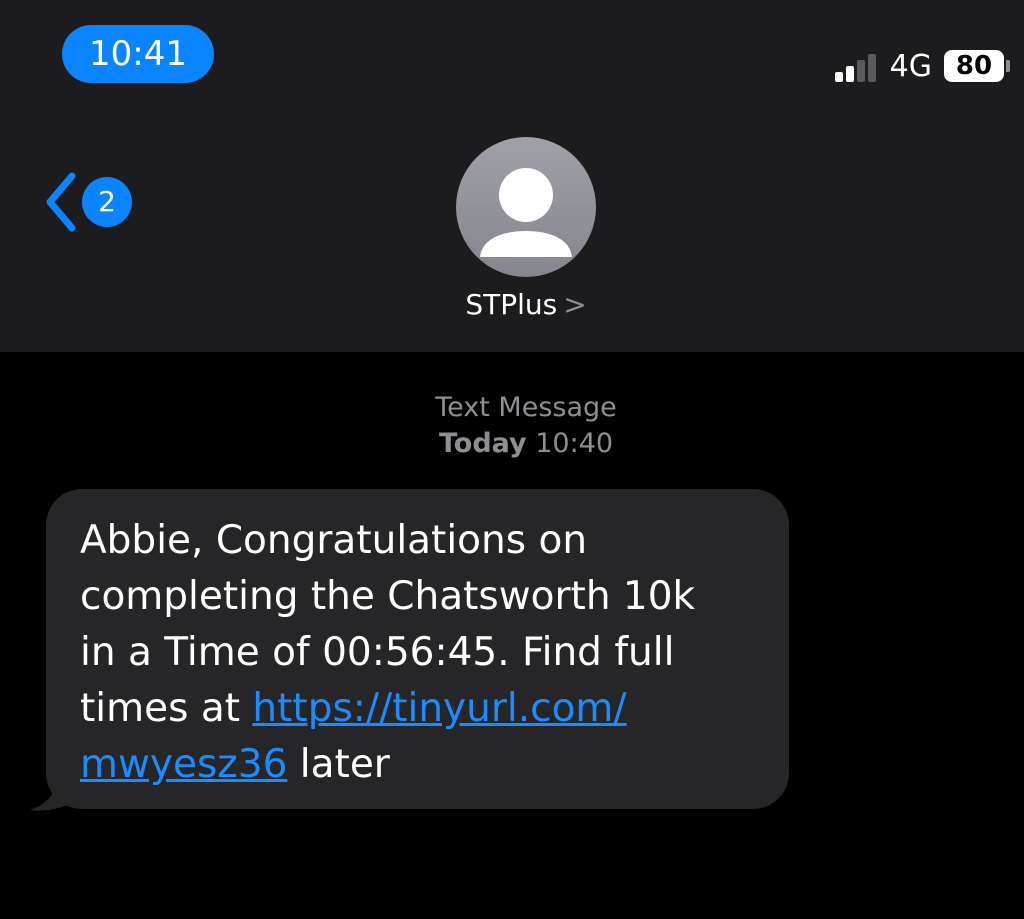  What do you see at coordinates (338, 764) in the screenshot?
I see `message-text: later` at bounding box center [338, 764].